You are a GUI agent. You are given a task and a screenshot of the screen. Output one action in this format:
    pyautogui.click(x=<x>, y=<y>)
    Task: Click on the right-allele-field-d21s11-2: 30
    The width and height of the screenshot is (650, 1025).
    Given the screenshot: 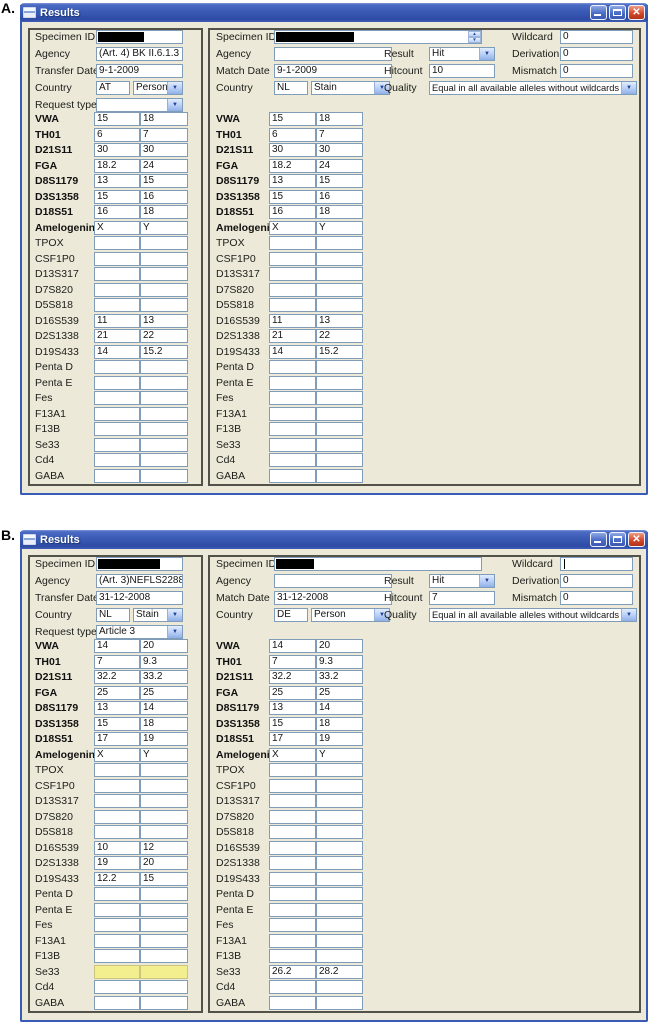 What is the action you would take?
    pyautogui.click(x=339, y=150)
    